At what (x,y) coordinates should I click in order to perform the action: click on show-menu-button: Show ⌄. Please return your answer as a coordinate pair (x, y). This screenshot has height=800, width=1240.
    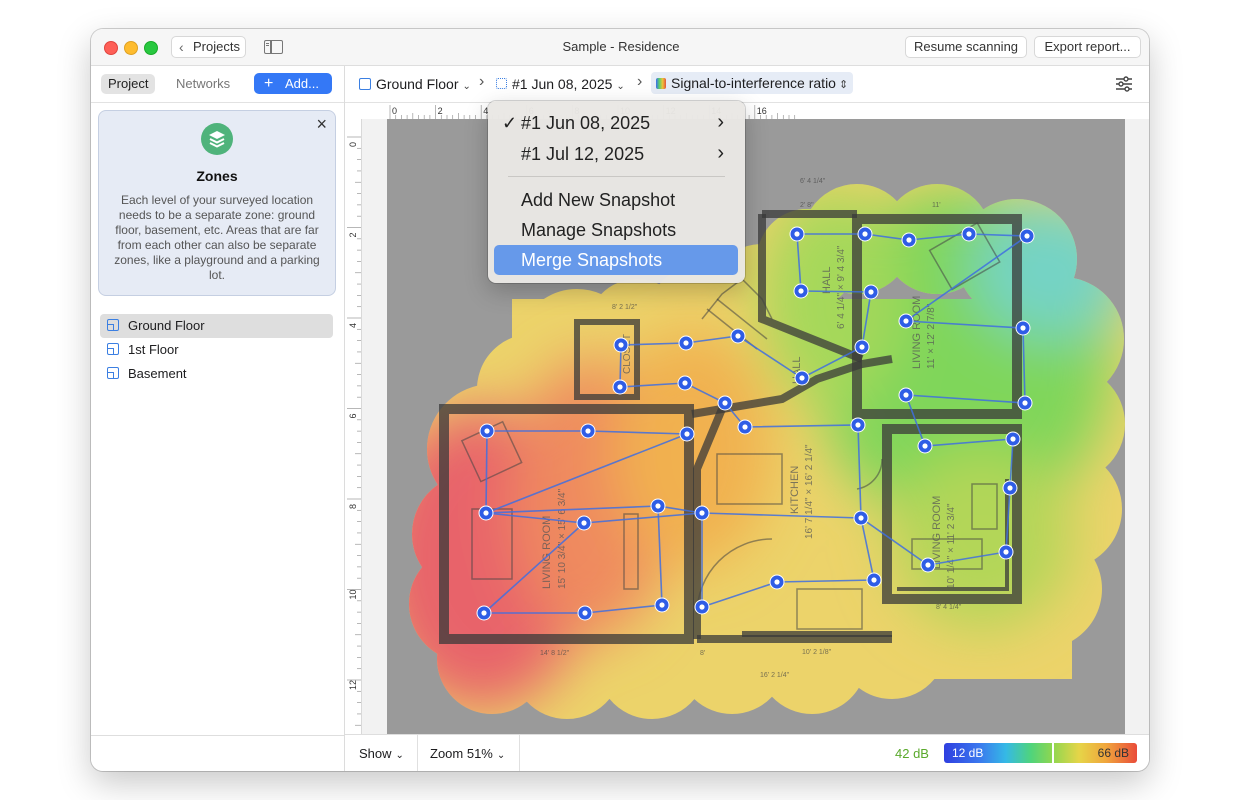
    Looking at the image, I should click on (381, 755).